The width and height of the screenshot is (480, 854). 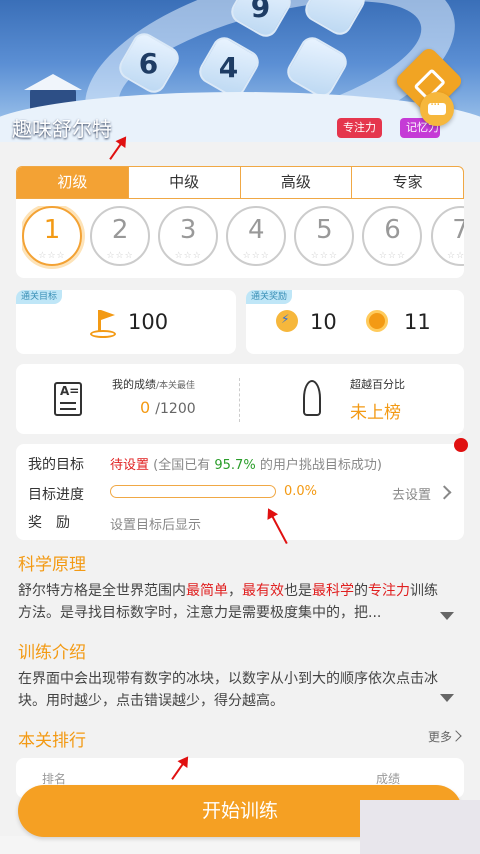 What do you see at coordinates (420, 827) in the screenshot?
I see `watermark` at bounding box center [420, 827].